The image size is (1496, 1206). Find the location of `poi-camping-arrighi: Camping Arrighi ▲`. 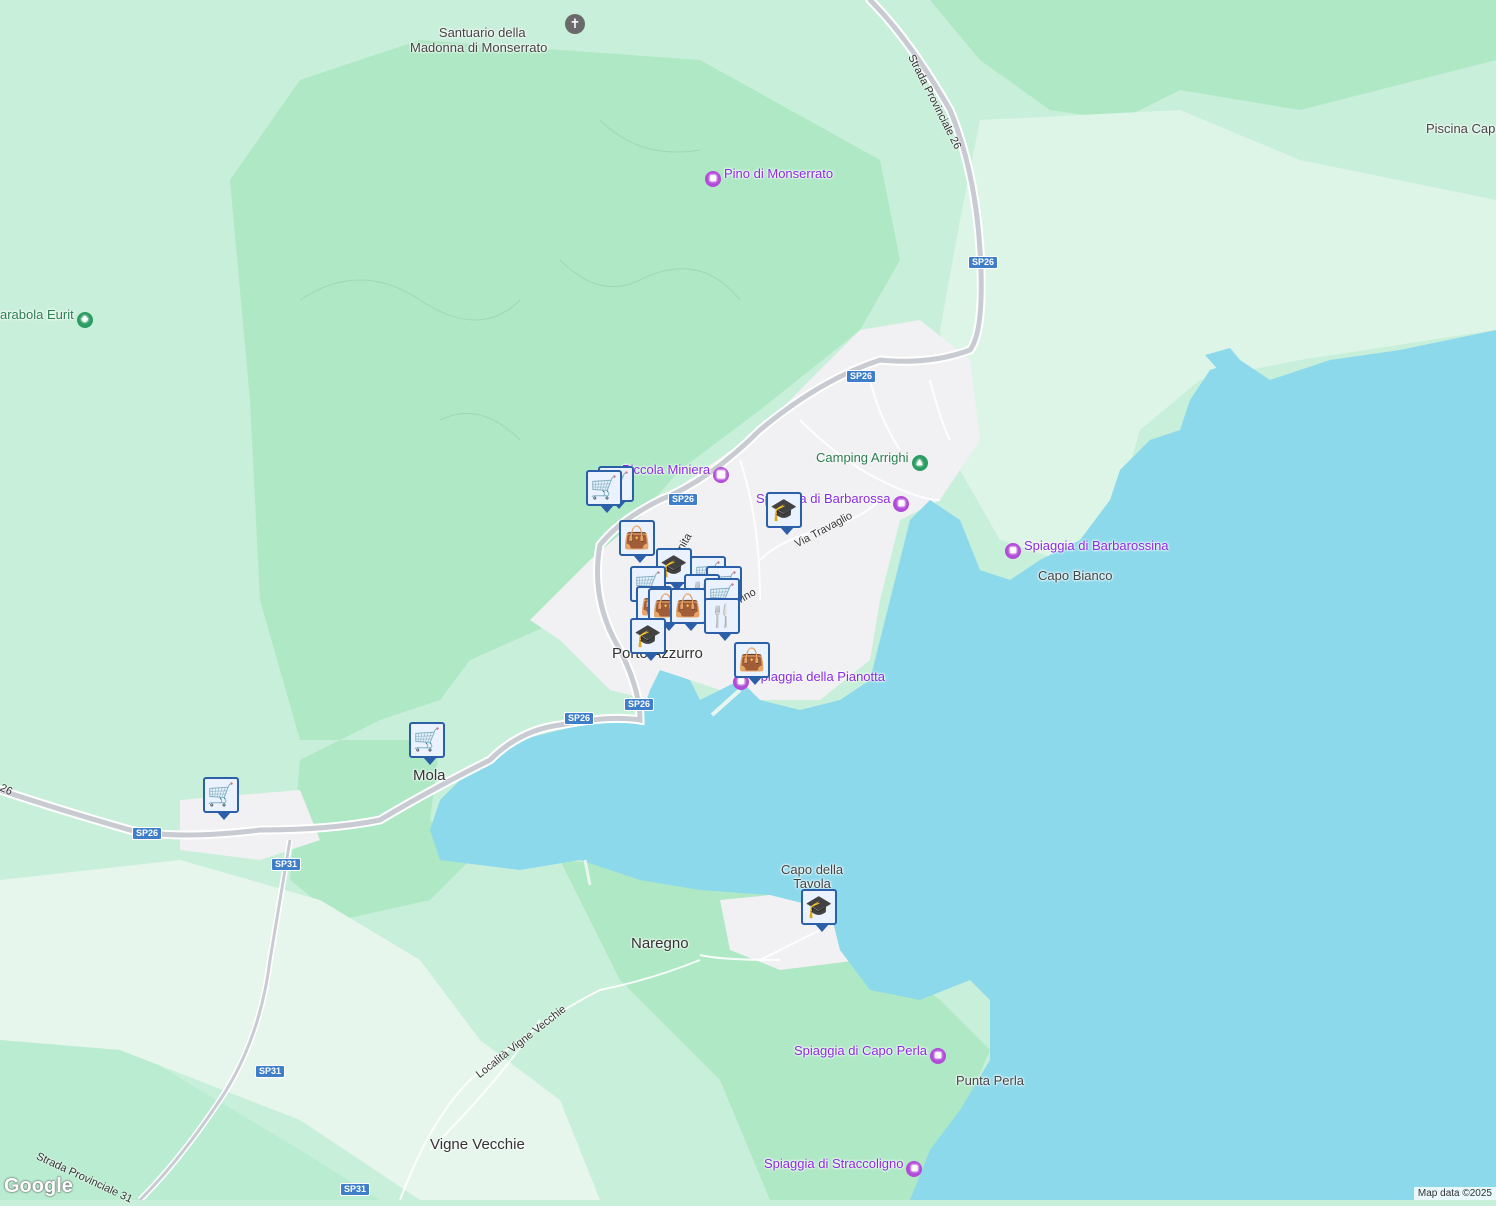

poi-camping-arrighi: Camping Arrighi ▲ is located at coordinates (873, 460).